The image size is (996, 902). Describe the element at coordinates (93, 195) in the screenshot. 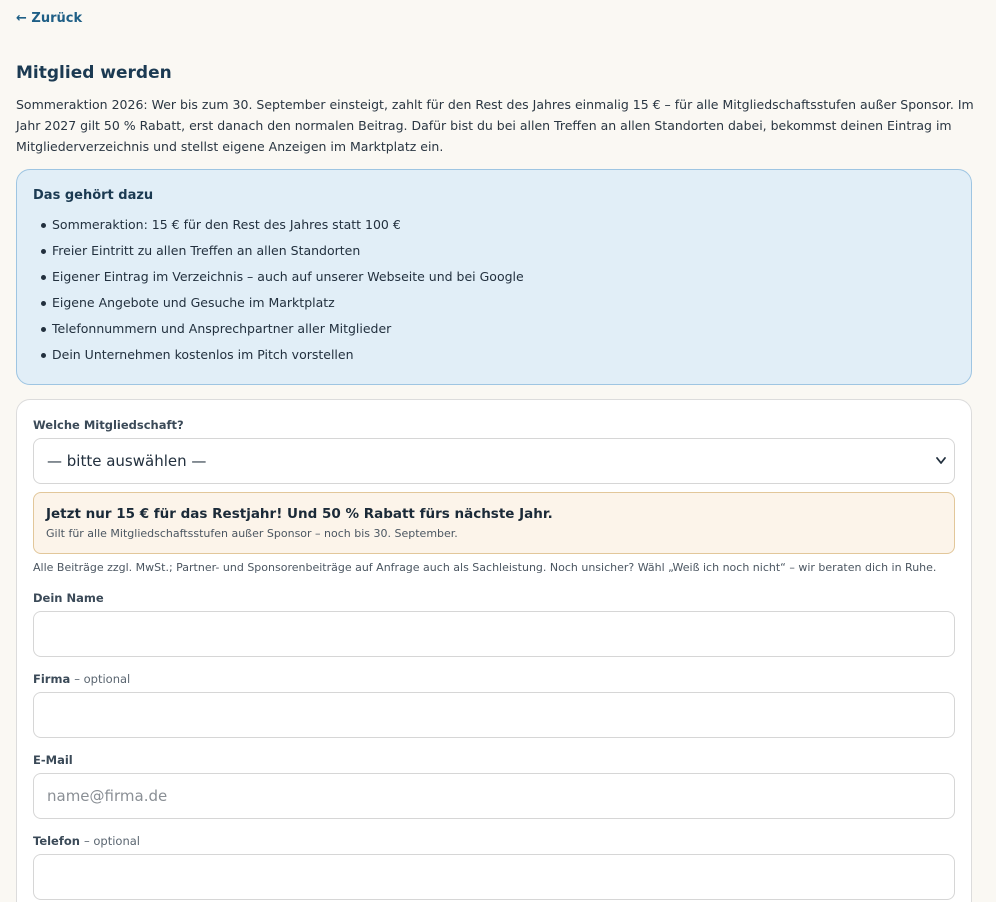

I see `benefits-title: Das gehört dazu` at that location.